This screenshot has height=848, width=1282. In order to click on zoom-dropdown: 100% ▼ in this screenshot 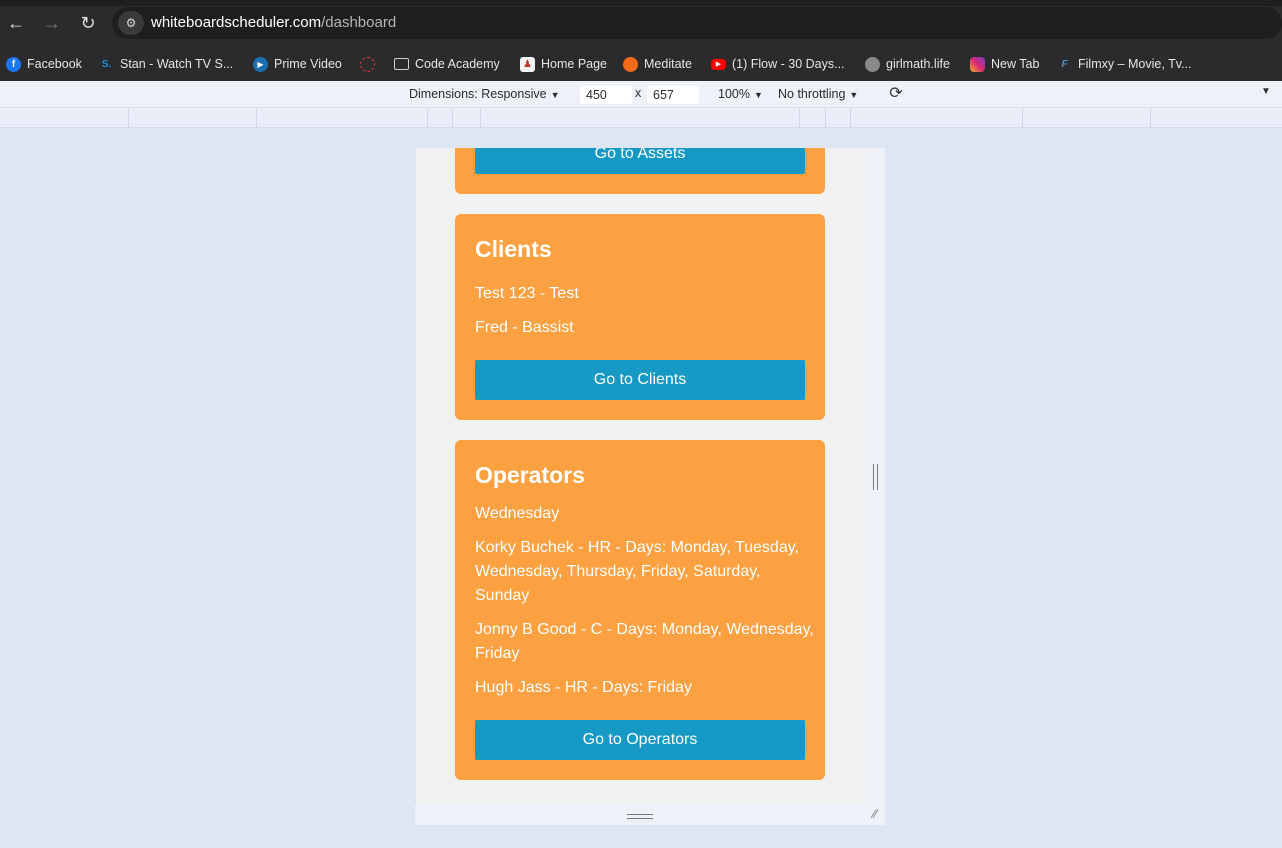, I will do `click(740, 94)`.